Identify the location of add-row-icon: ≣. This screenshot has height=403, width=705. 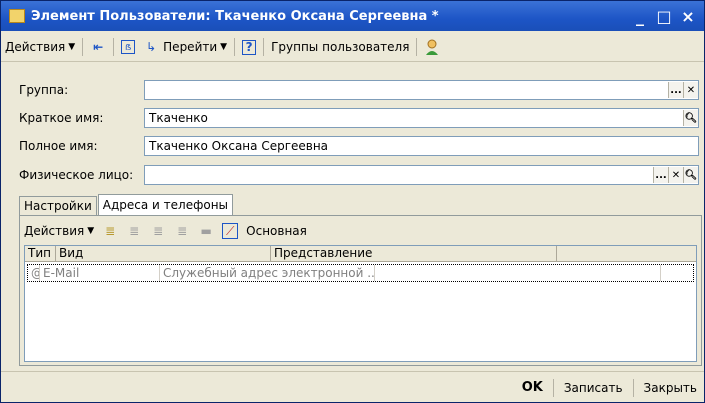
(110, 231).